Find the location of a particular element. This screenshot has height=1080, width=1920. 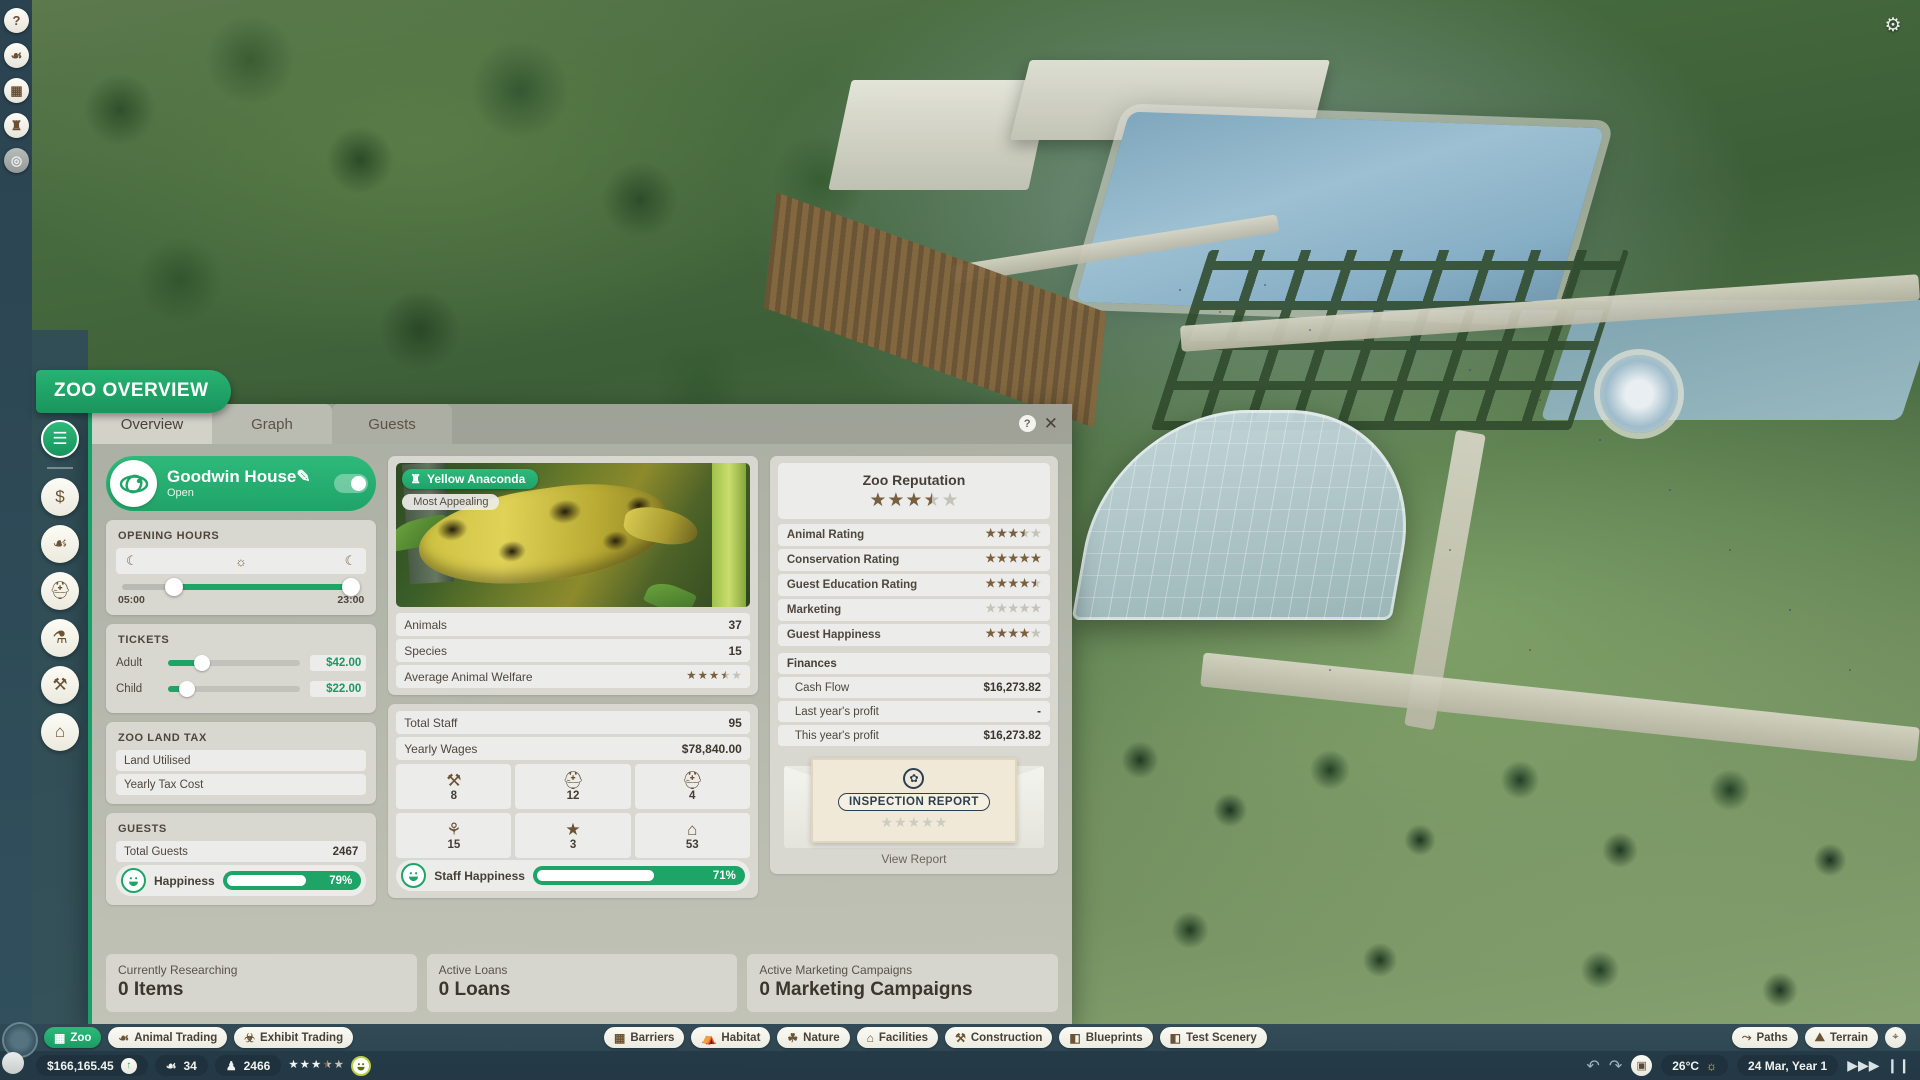

sidebar-item-staff: ⛑ is located at coordinates (60, 591).